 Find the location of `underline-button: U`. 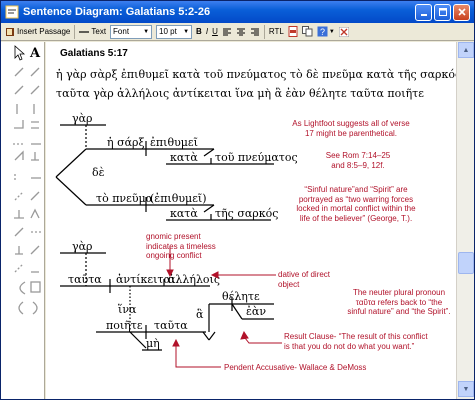

underline-button: U is located at coordinates (215, 32).